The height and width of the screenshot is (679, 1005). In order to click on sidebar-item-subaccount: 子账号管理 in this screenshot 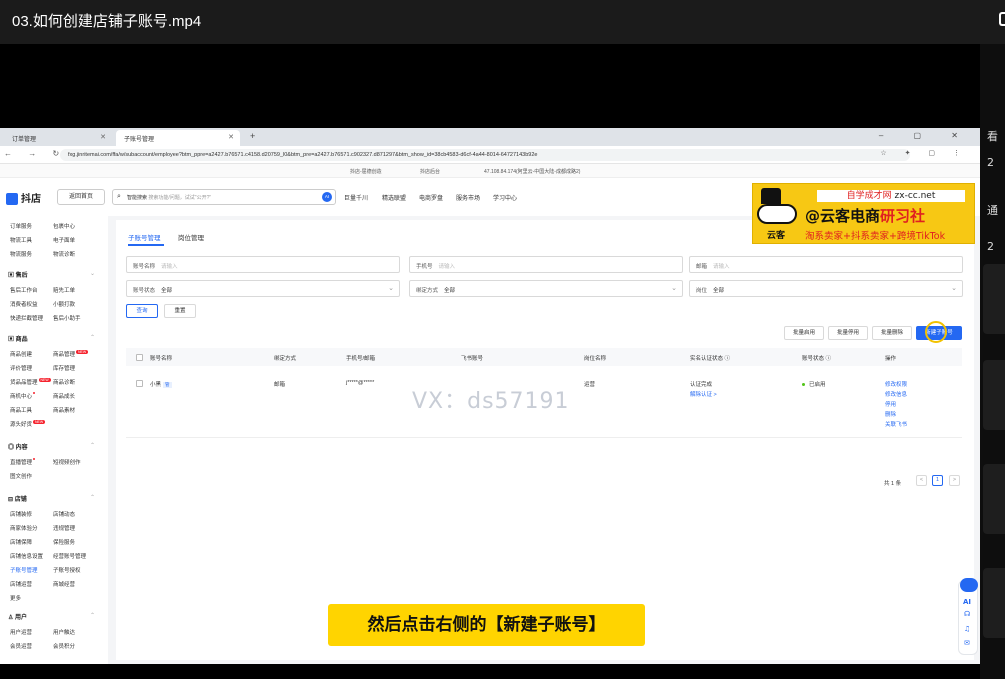, I will do `click(24, 570)`.